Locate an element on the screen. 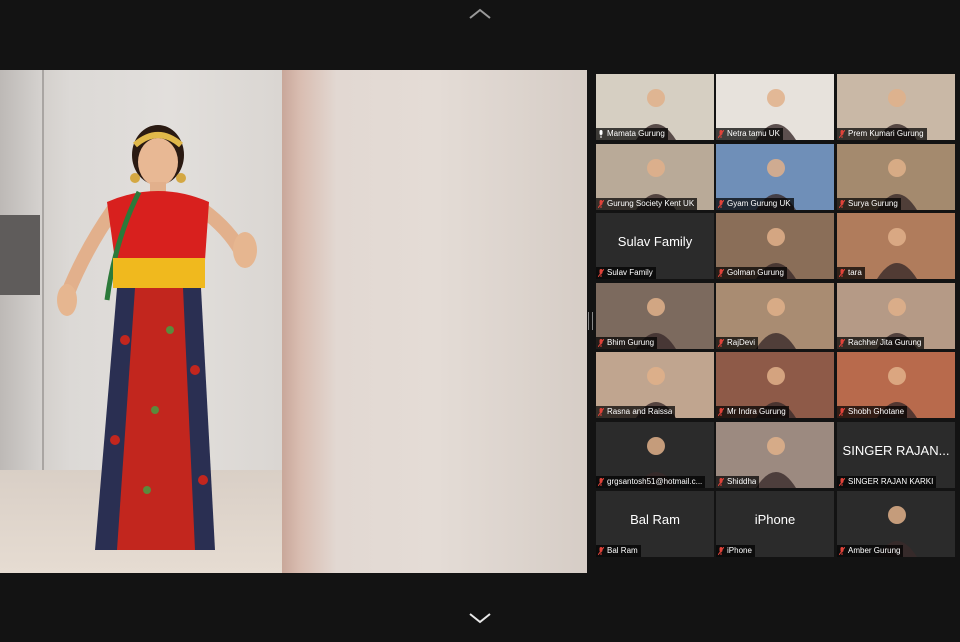 This screenshot has width=960, height=642. split-divider is located at coordinates (590, 321).